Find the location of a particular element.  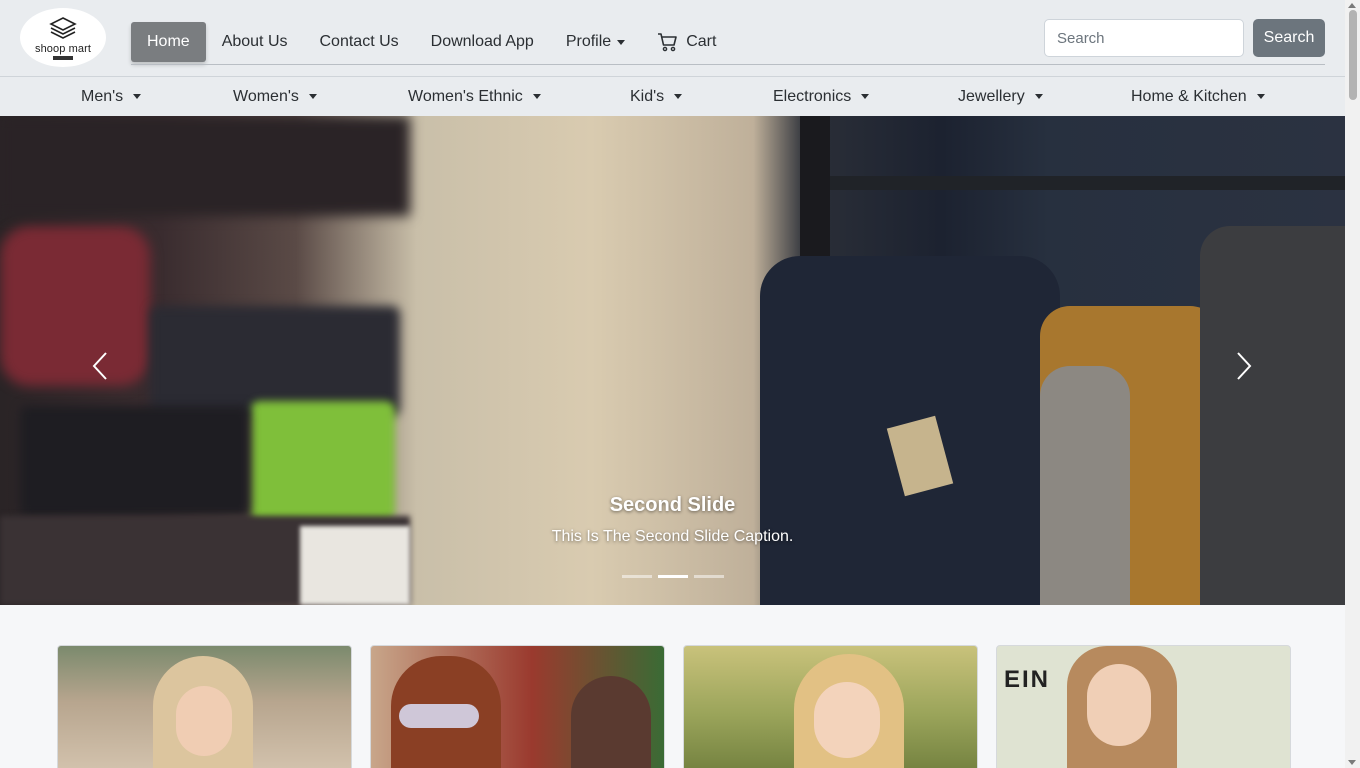

category-jewellery: Jewellery is located at coordinates (1000, 96).